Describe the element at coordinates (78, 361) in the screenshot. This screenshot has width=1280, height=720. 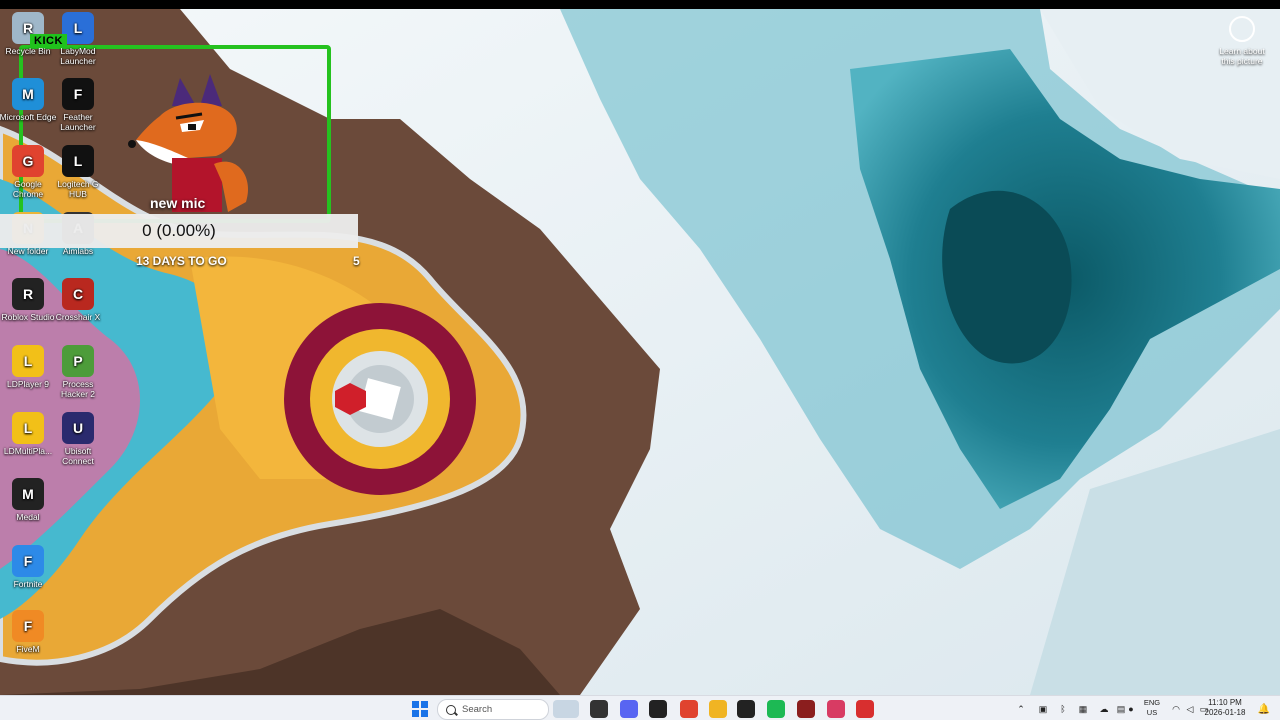
I see `process-hacker-icon: P` at that location.